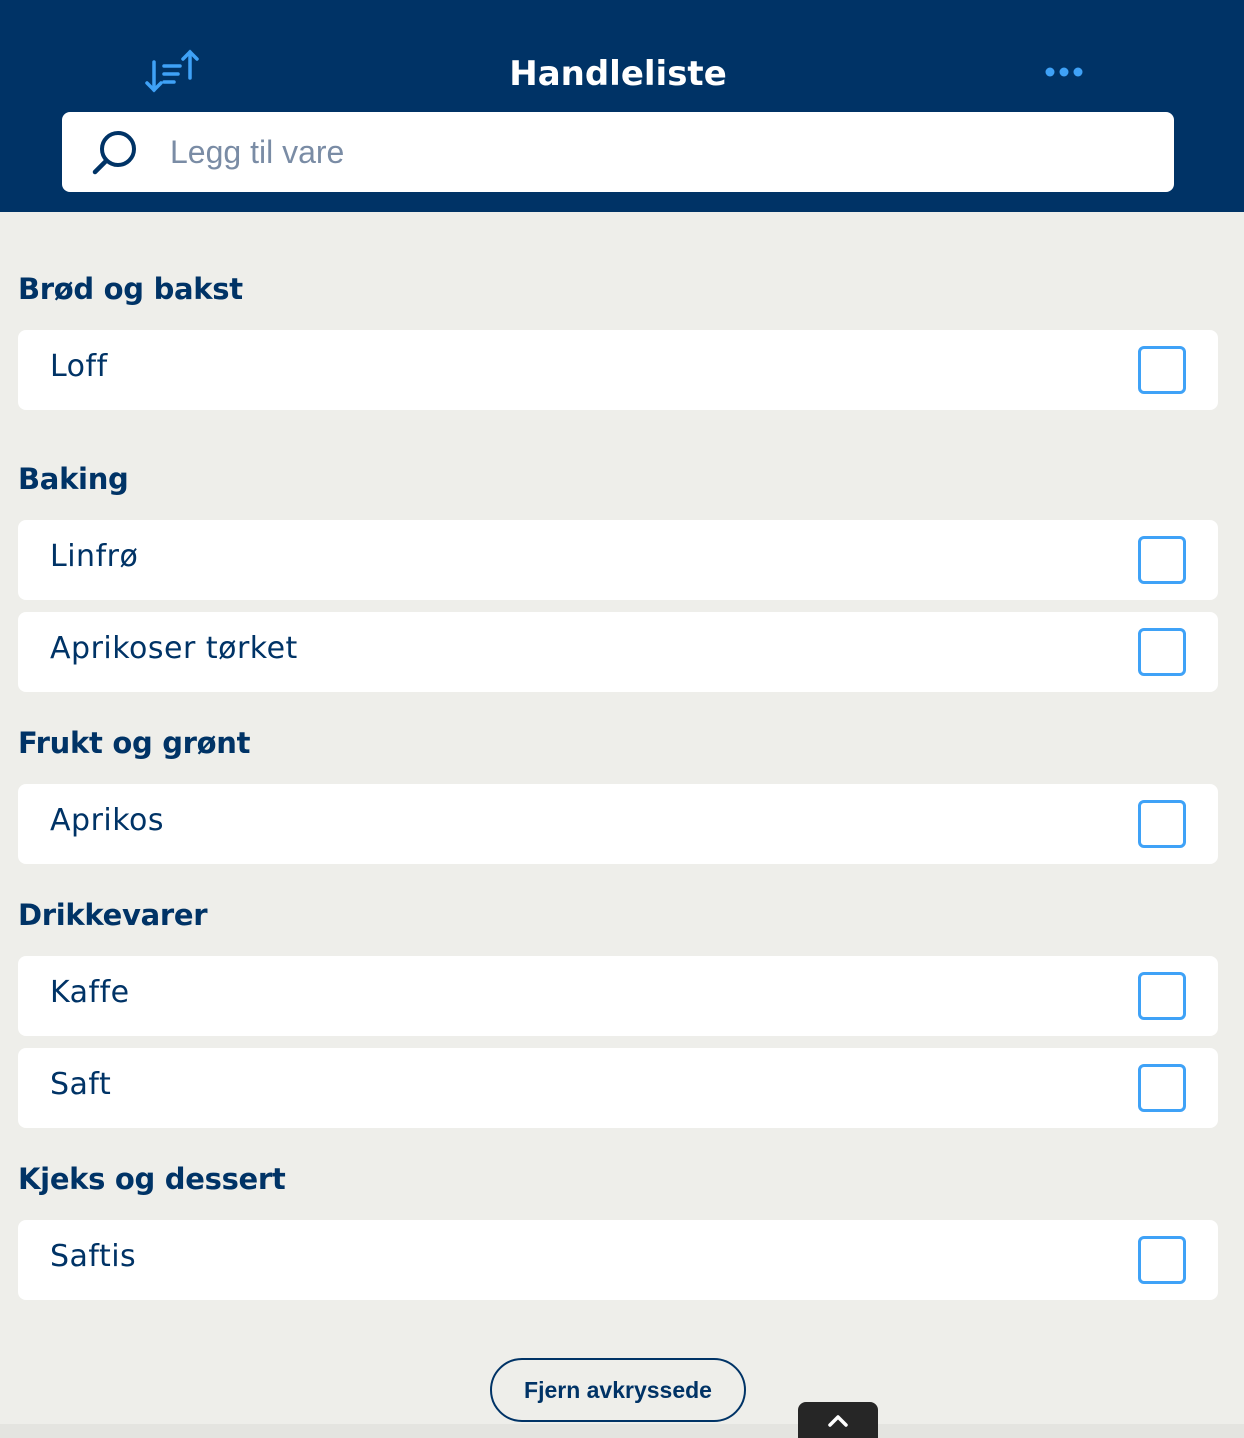 Image resolution: width=1244 pixels, height=1438 pixels. What do you see at coordinates (618, 996) in the screenshot?
I see `list-item: Kaffe` at bounding box center [618, 996].